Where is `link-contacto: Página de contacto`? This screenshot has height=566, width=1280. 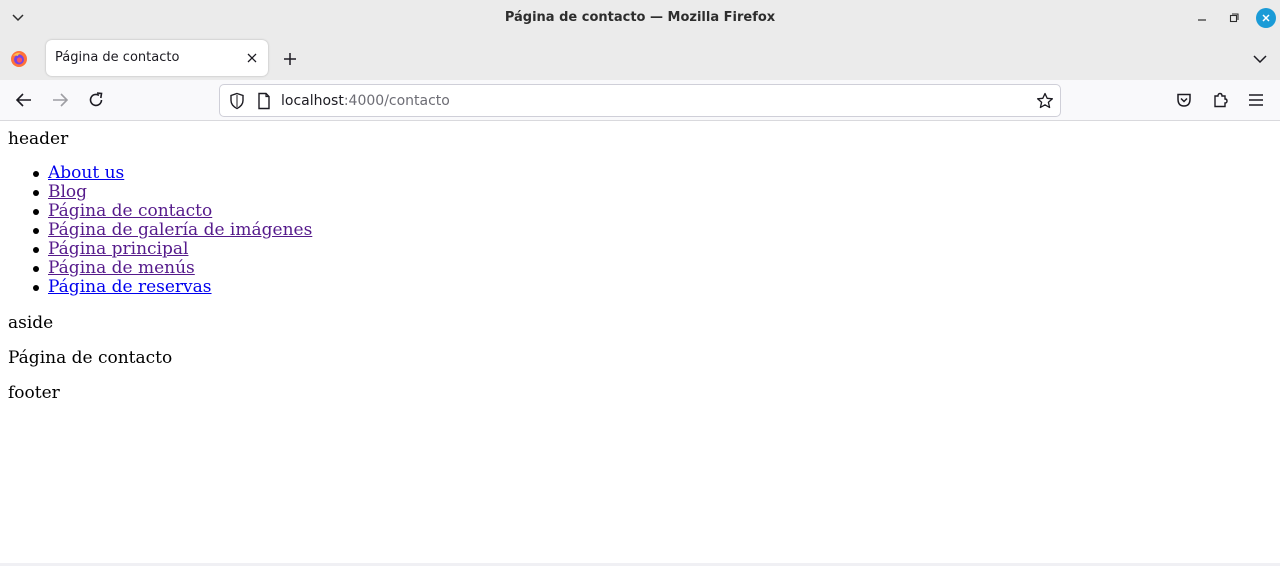
link-contacto: Página de contacto is located at coordinates (130, 211).